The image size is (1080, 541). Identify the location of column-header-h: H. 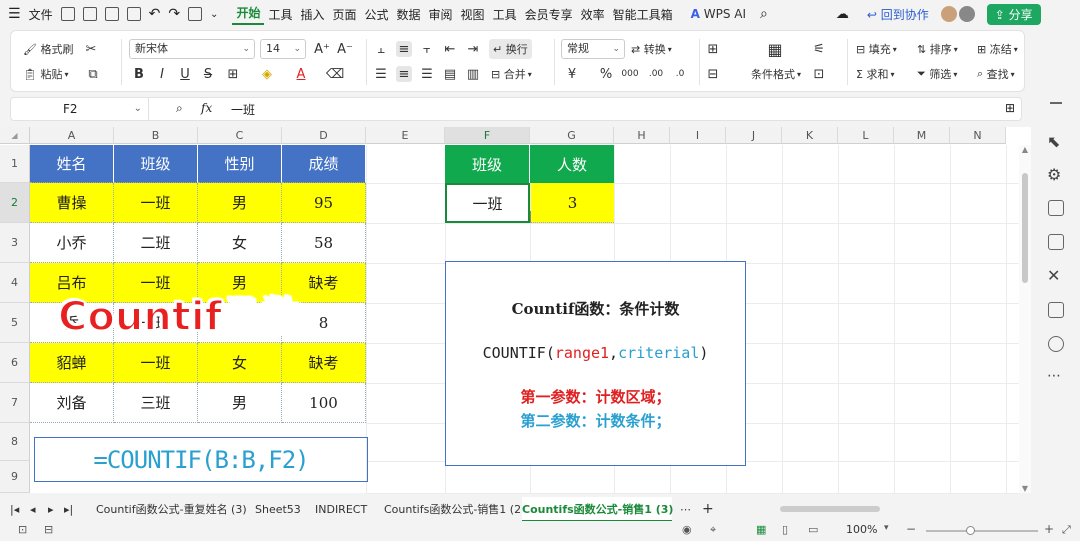
(642, 135).